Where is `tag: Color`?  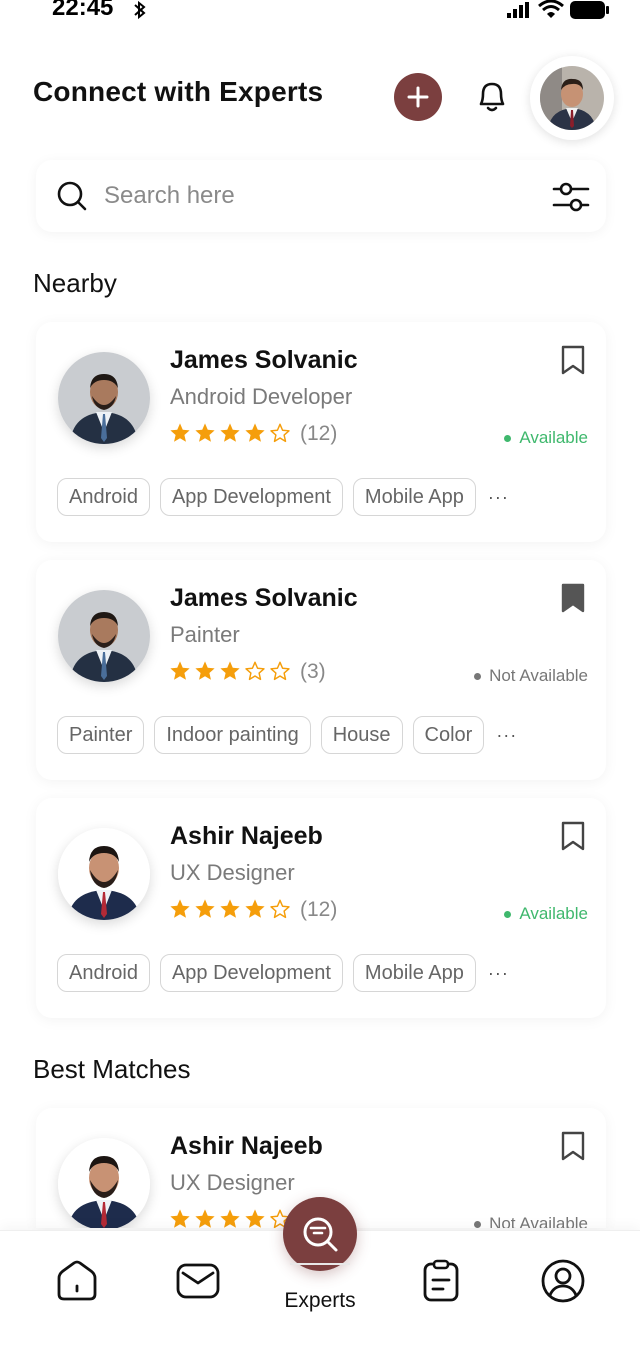
tag: Color is located at coordinates (448, 735).